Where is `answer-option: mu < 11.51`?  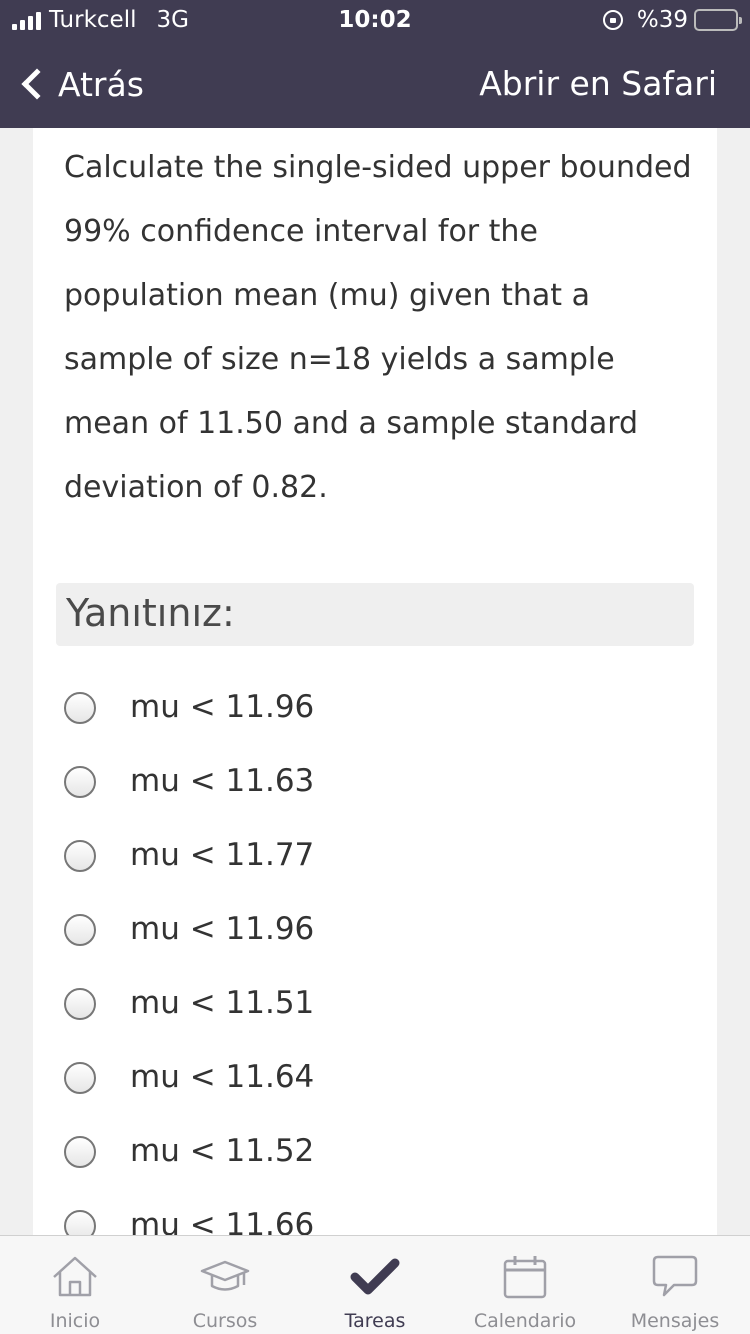
answer-option: mu < 11.51 is located at coordinates (375, 1022).